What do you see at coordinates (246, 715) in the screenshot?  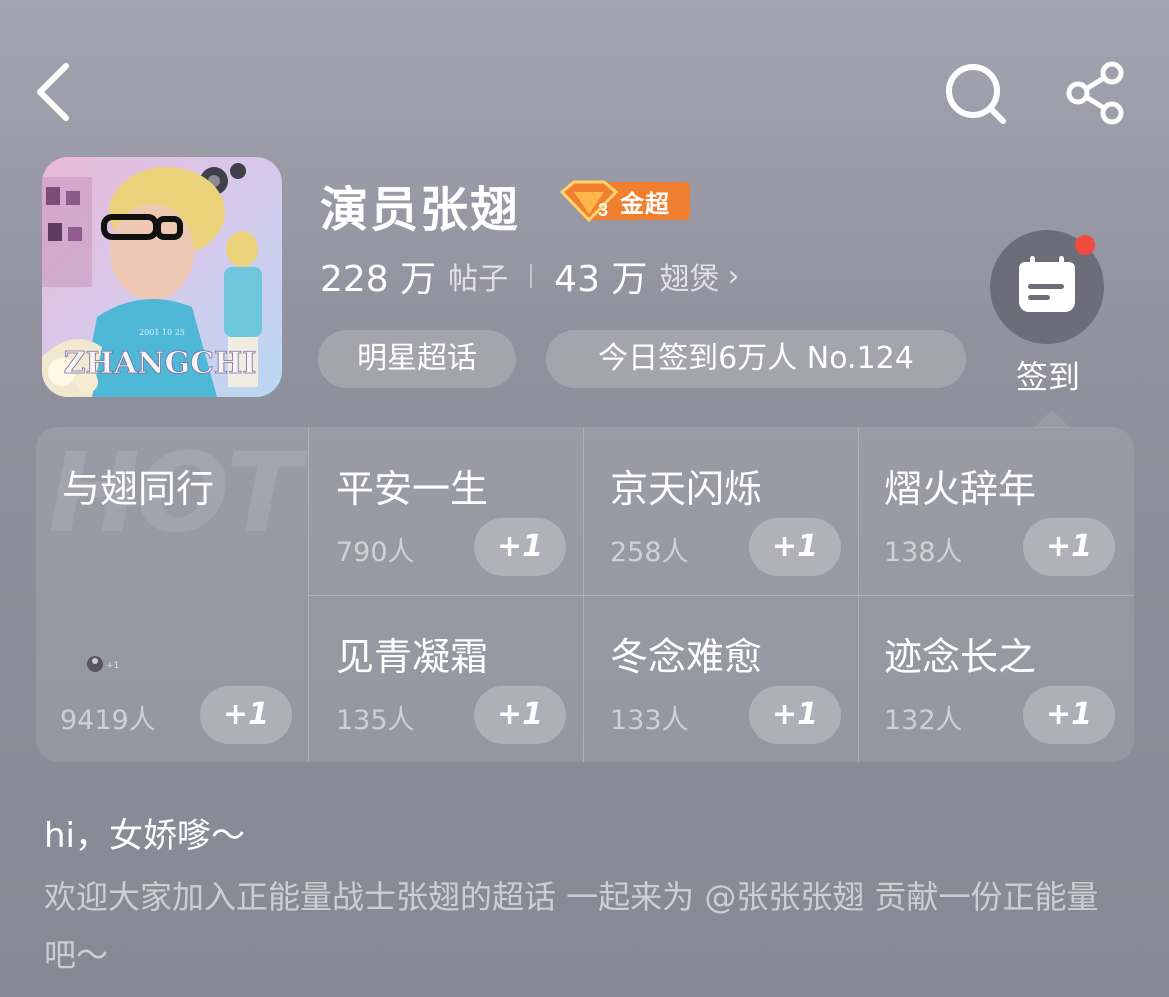 I see `featured-group-join-button: +1` at bounding box center [246, 715].